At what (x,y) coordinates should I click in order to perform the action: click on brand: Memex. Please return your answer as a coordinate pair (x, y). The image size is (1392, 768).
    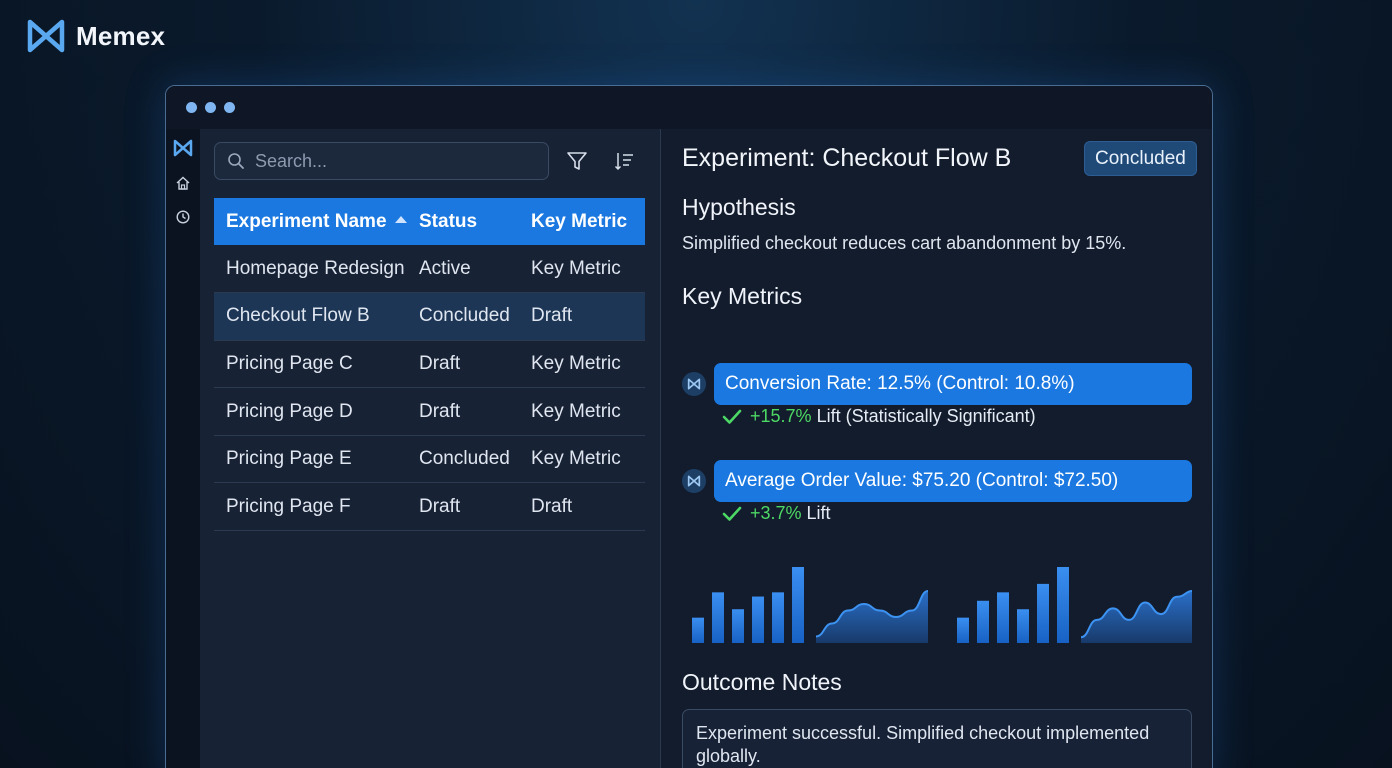
    Looking at the image, I should click on (95, 36).